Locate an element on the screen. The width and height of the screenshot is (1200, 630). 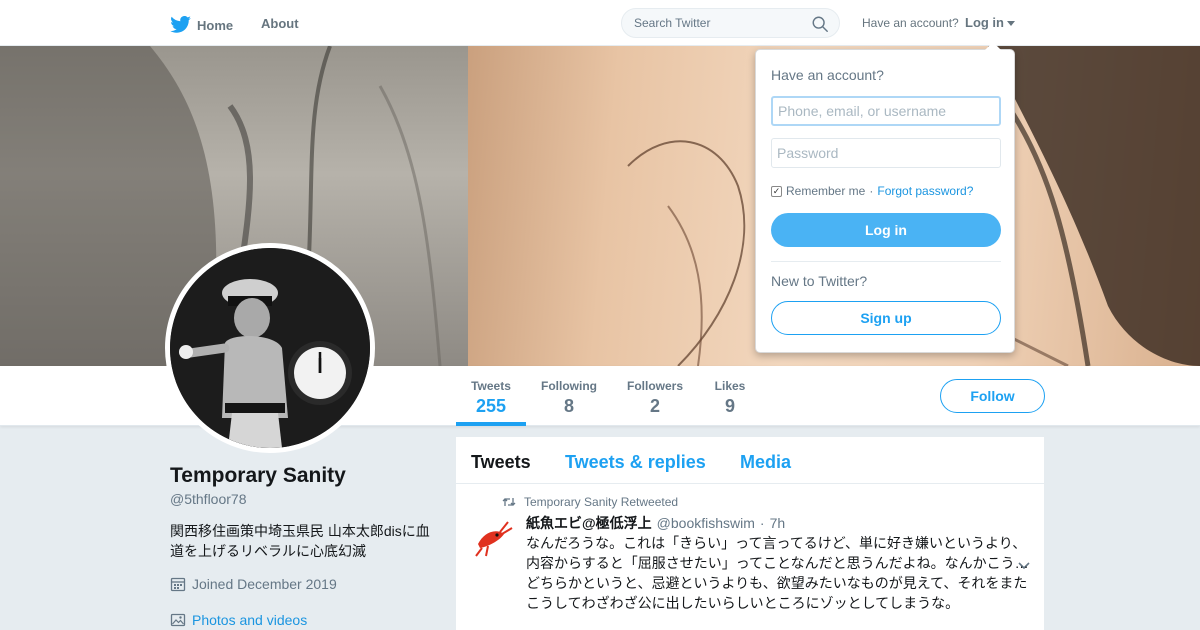
avatar is located at coordinates (270, 348).